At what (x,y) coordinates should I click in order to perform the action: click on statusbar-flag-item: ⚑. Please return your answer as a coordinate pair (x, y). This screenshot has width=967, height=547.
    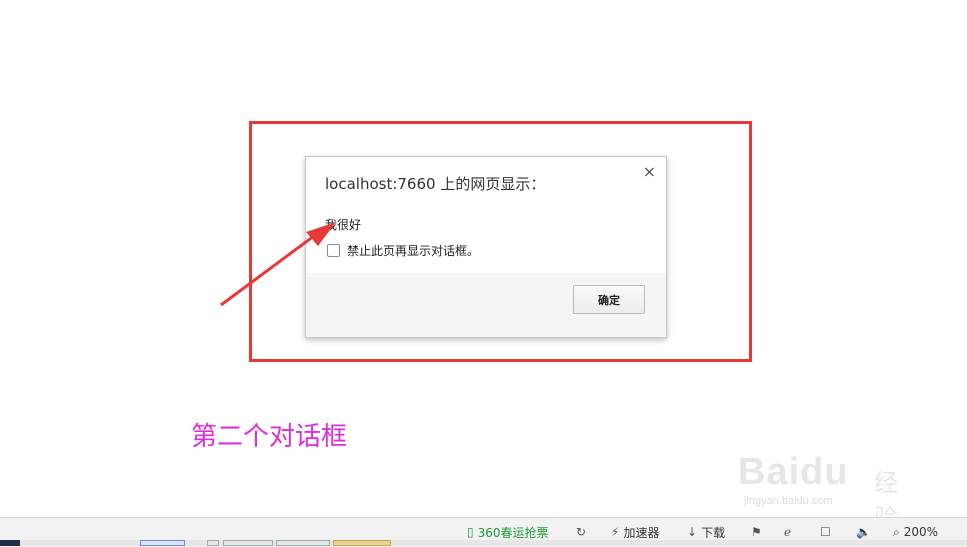
    Looking at the image, I should click on (758, 532).